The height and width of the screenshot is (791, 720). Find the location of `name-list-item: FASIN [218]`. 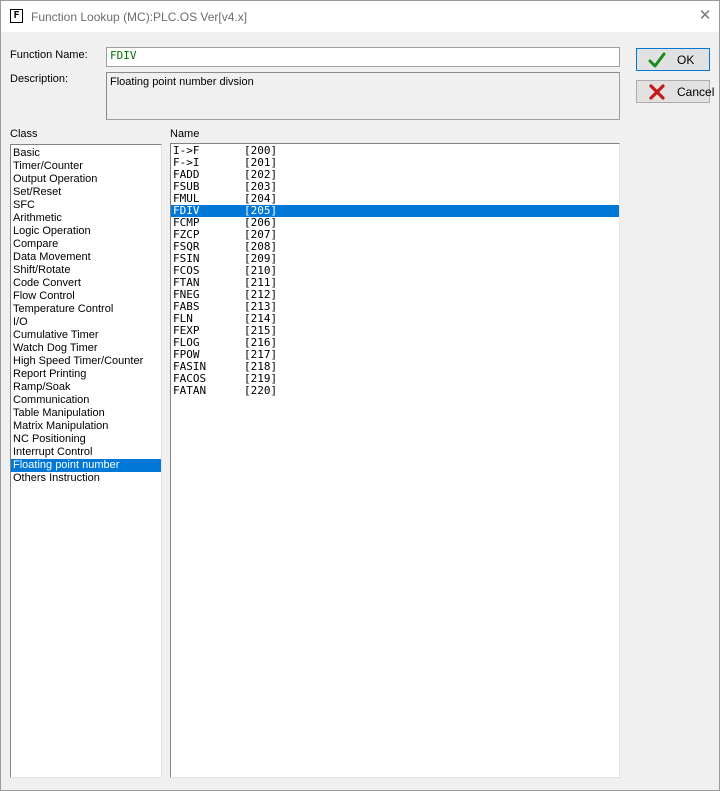

name-list-item: FASIN [218] is located at coordinates (395, 367).